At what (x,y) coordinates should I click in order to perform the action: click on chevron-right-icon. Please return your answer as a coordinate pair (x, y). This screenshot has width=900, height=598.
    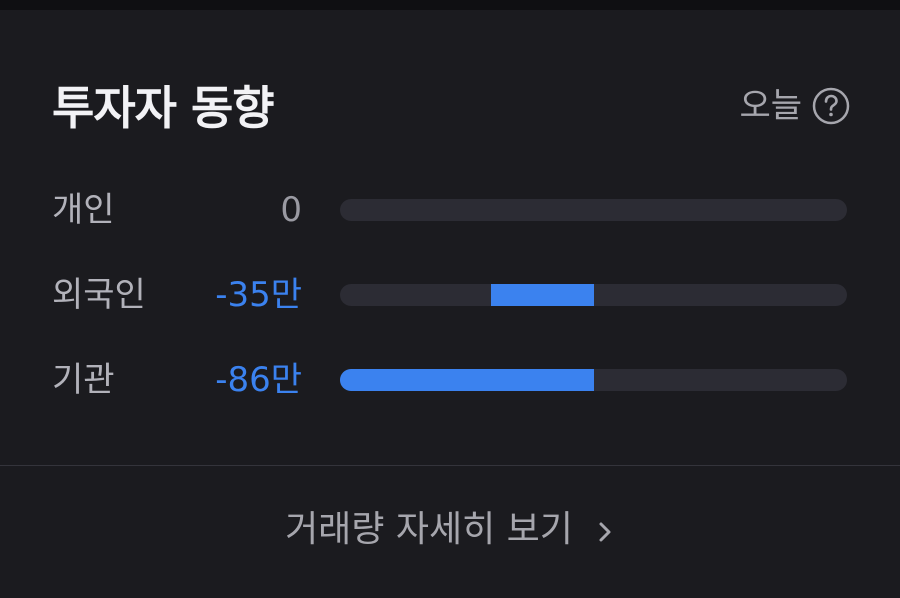
    Looking at the image, I should click on (605, 532).